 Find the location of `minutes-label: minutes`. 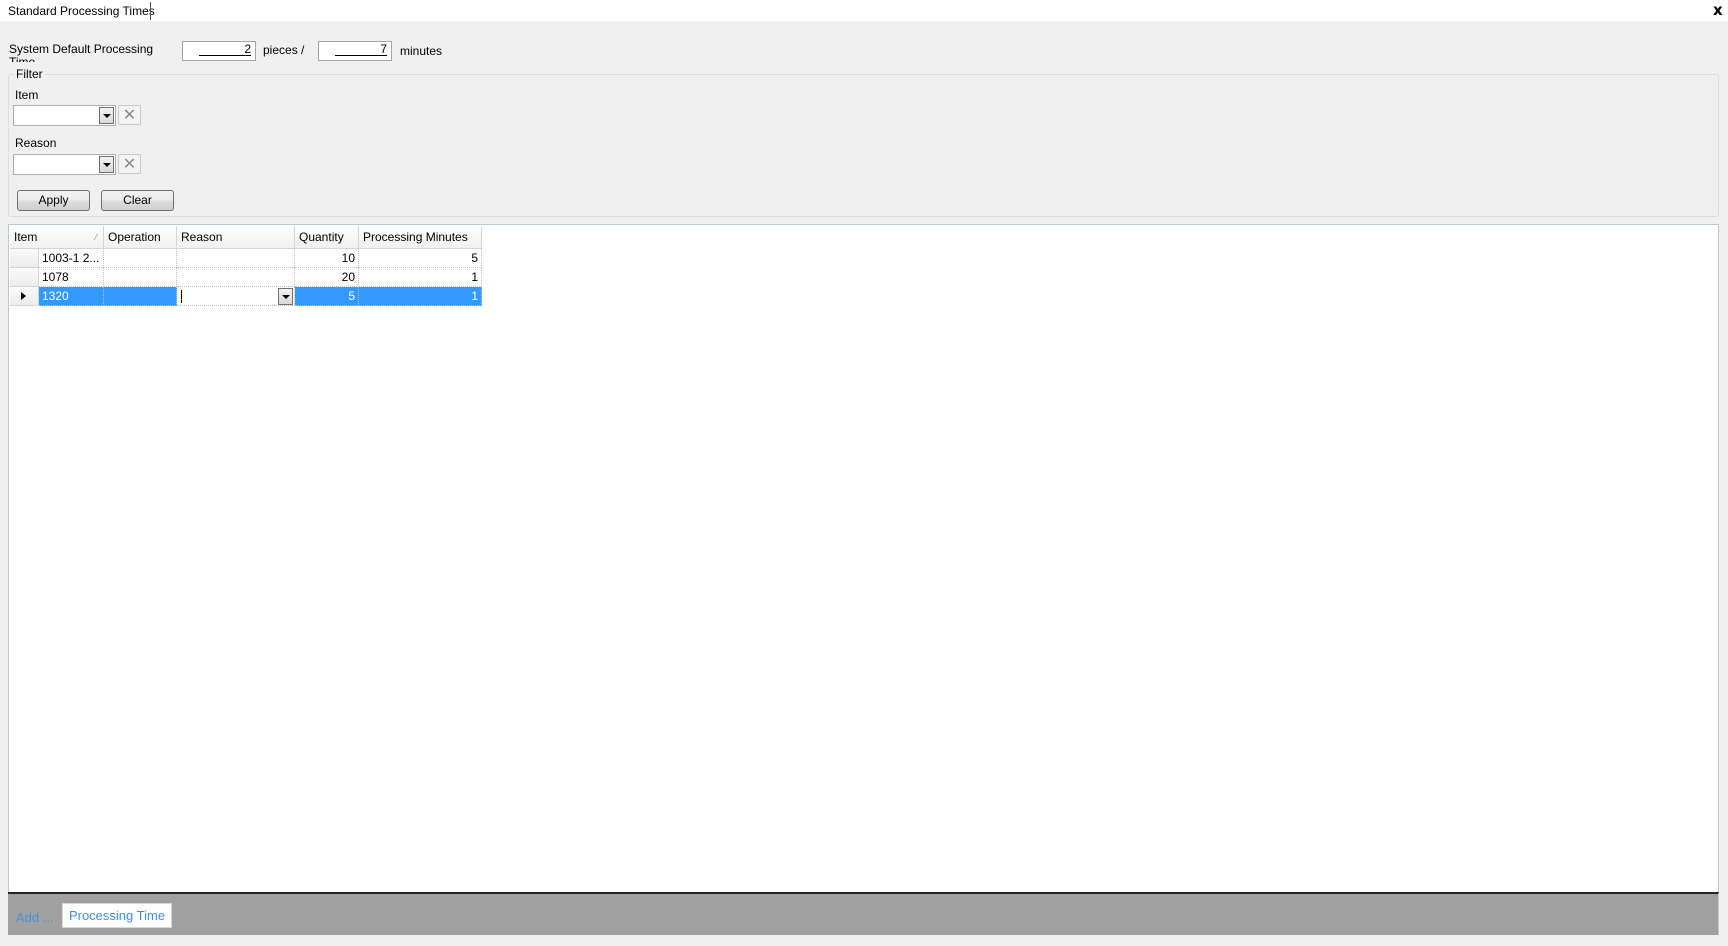

minutes-label: minutes is located at coordinates (421, 51).